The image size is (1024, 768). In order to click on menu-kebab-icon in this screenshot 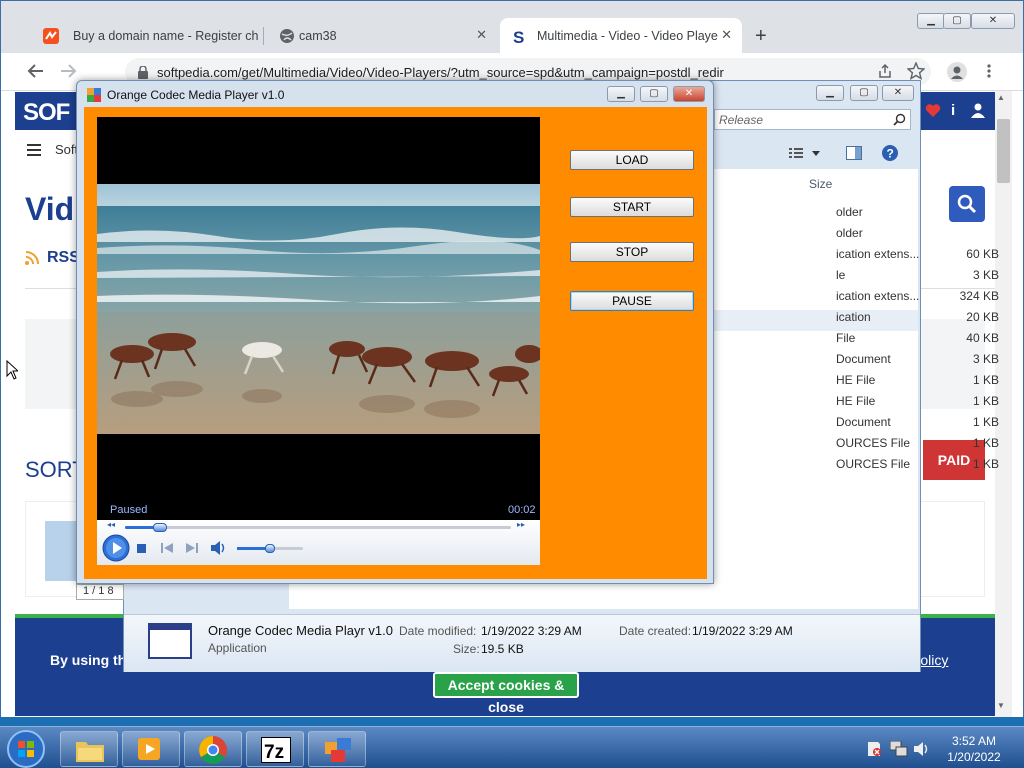, I will do `click(989, 71)`.